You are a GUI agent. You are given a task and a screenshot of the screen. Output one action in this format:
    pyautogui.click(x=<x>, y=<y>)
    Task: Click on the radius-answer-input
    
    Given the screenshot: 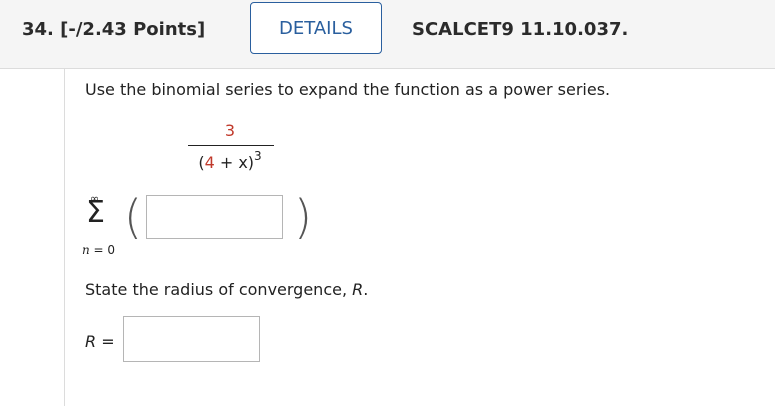 What is the action you would take?
    pyautogui.click(x=191, y=339)
    